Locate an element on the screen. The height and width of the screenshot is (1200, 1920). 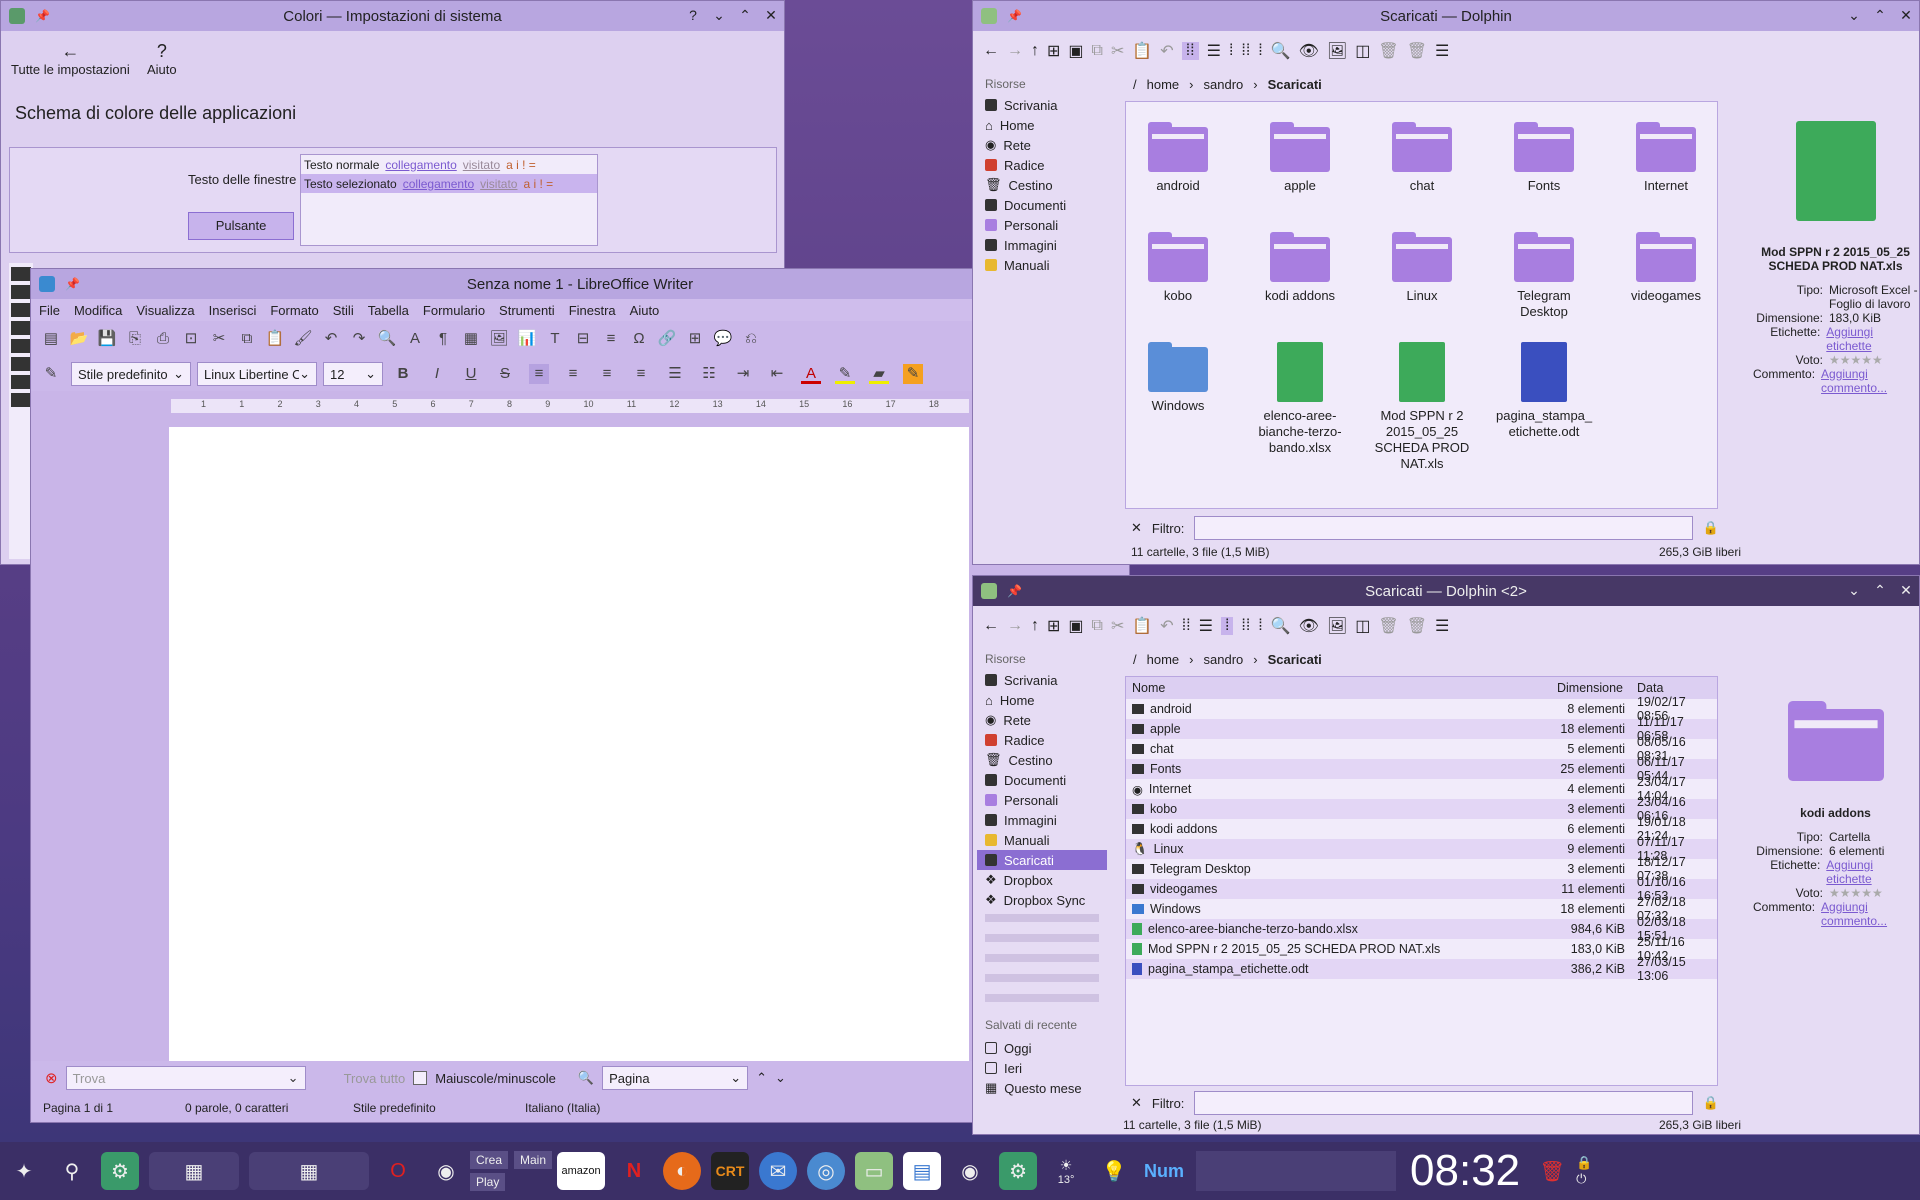
clock: 08:32 is located at coordinates (1465, 1171).